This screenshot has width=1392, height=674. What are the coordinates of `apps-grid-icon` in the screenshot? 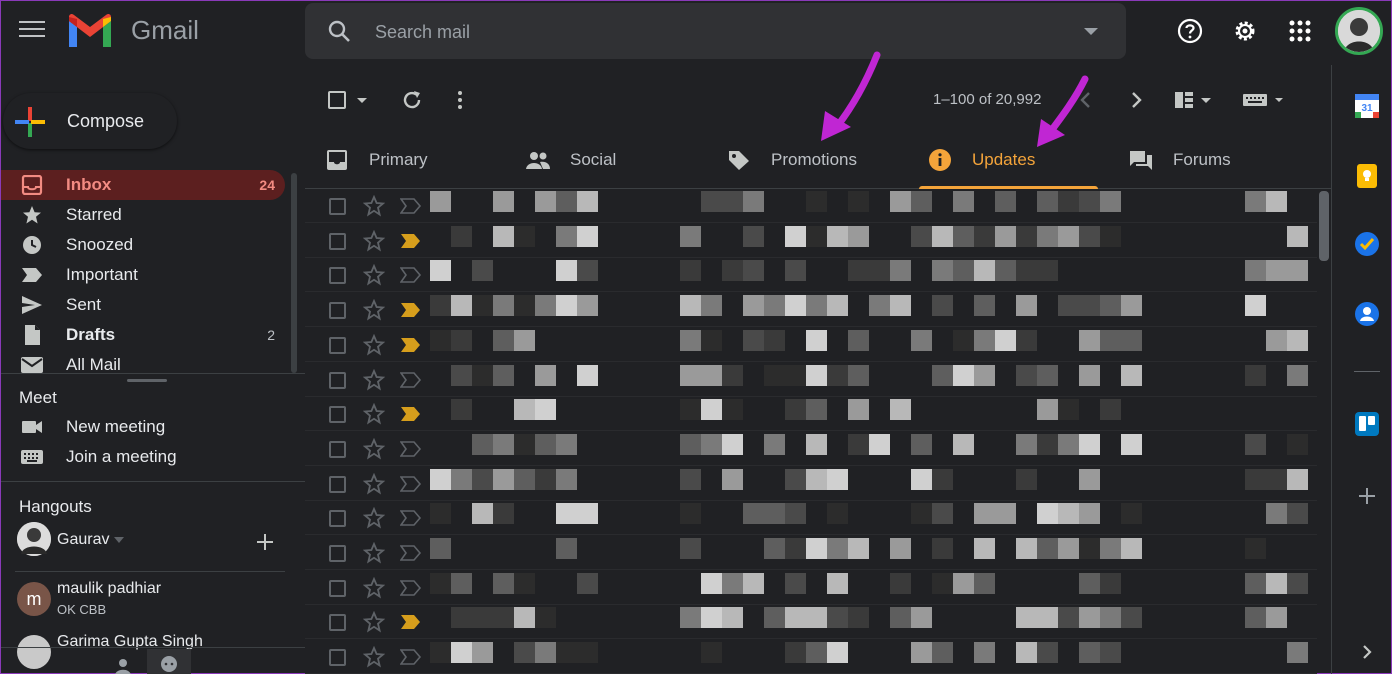 It's located at (1300, 31).